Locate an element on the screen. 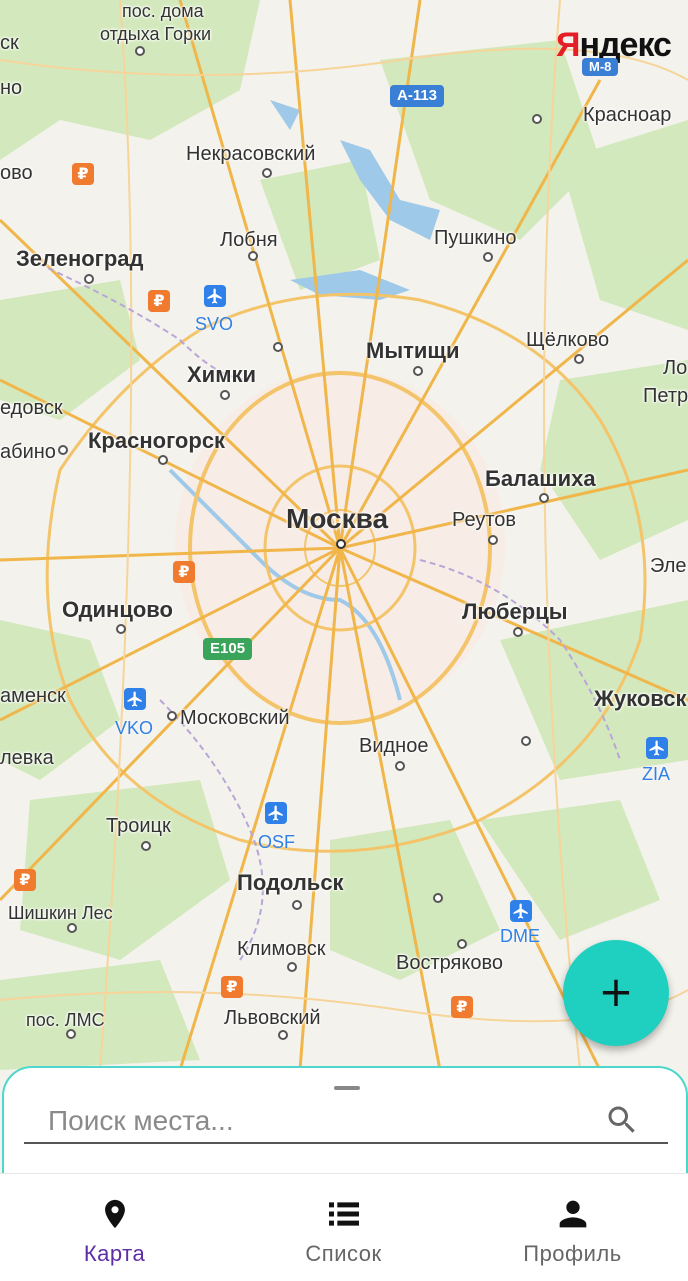 The width and height of the screenshot is (688, 1281). airport-code: DME is located at coordinates (520, 936).